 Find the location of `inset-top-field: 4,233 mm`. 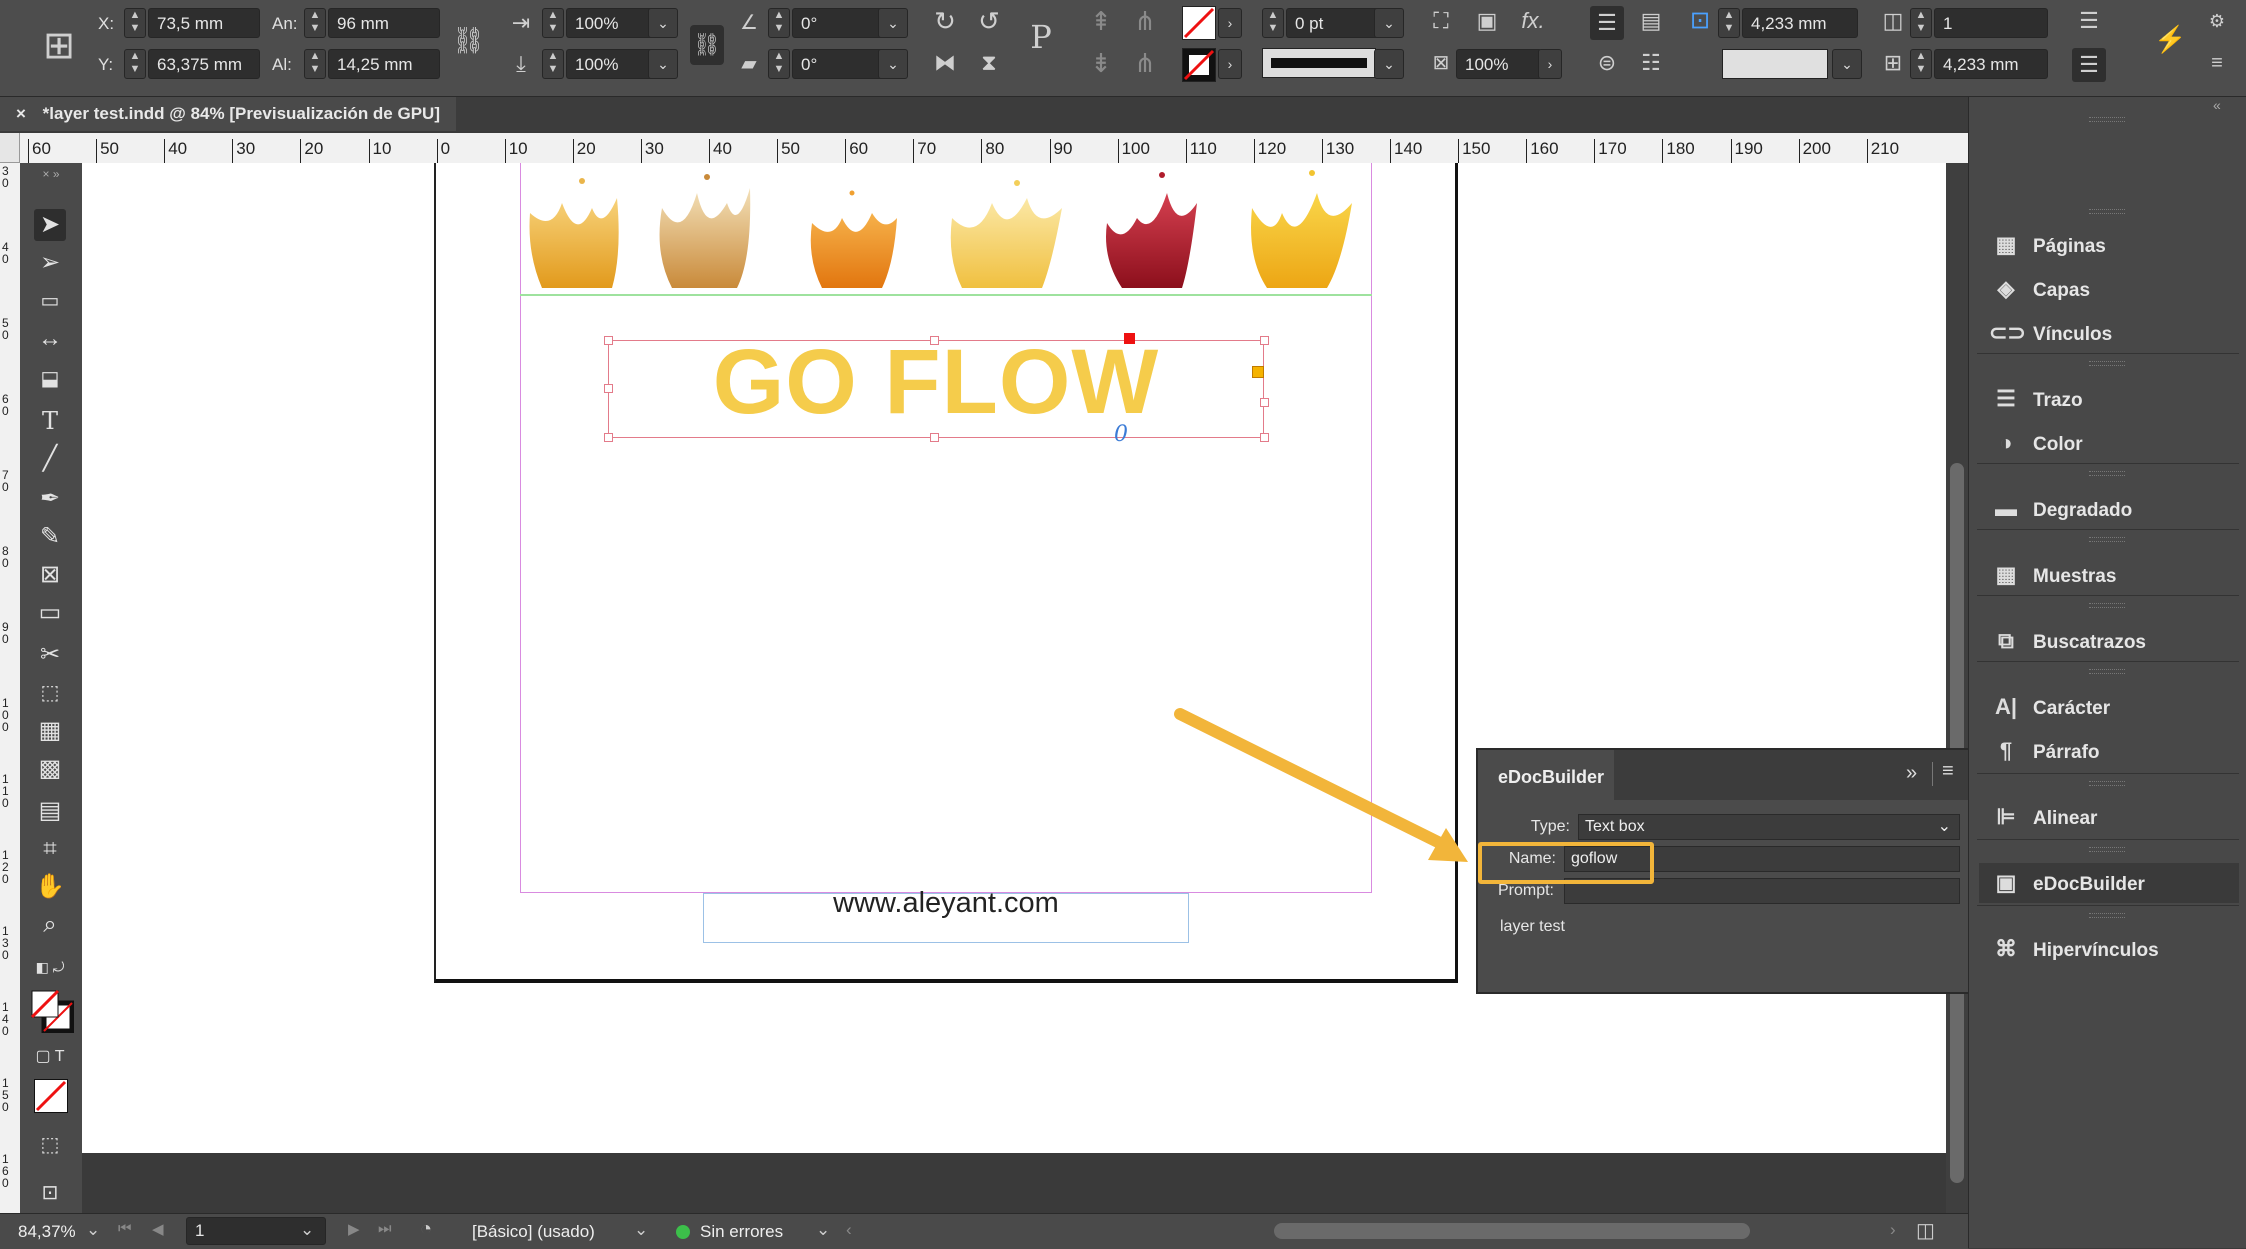

inset-top-field: 4,233 mm is located at coordinates (1800, 23).